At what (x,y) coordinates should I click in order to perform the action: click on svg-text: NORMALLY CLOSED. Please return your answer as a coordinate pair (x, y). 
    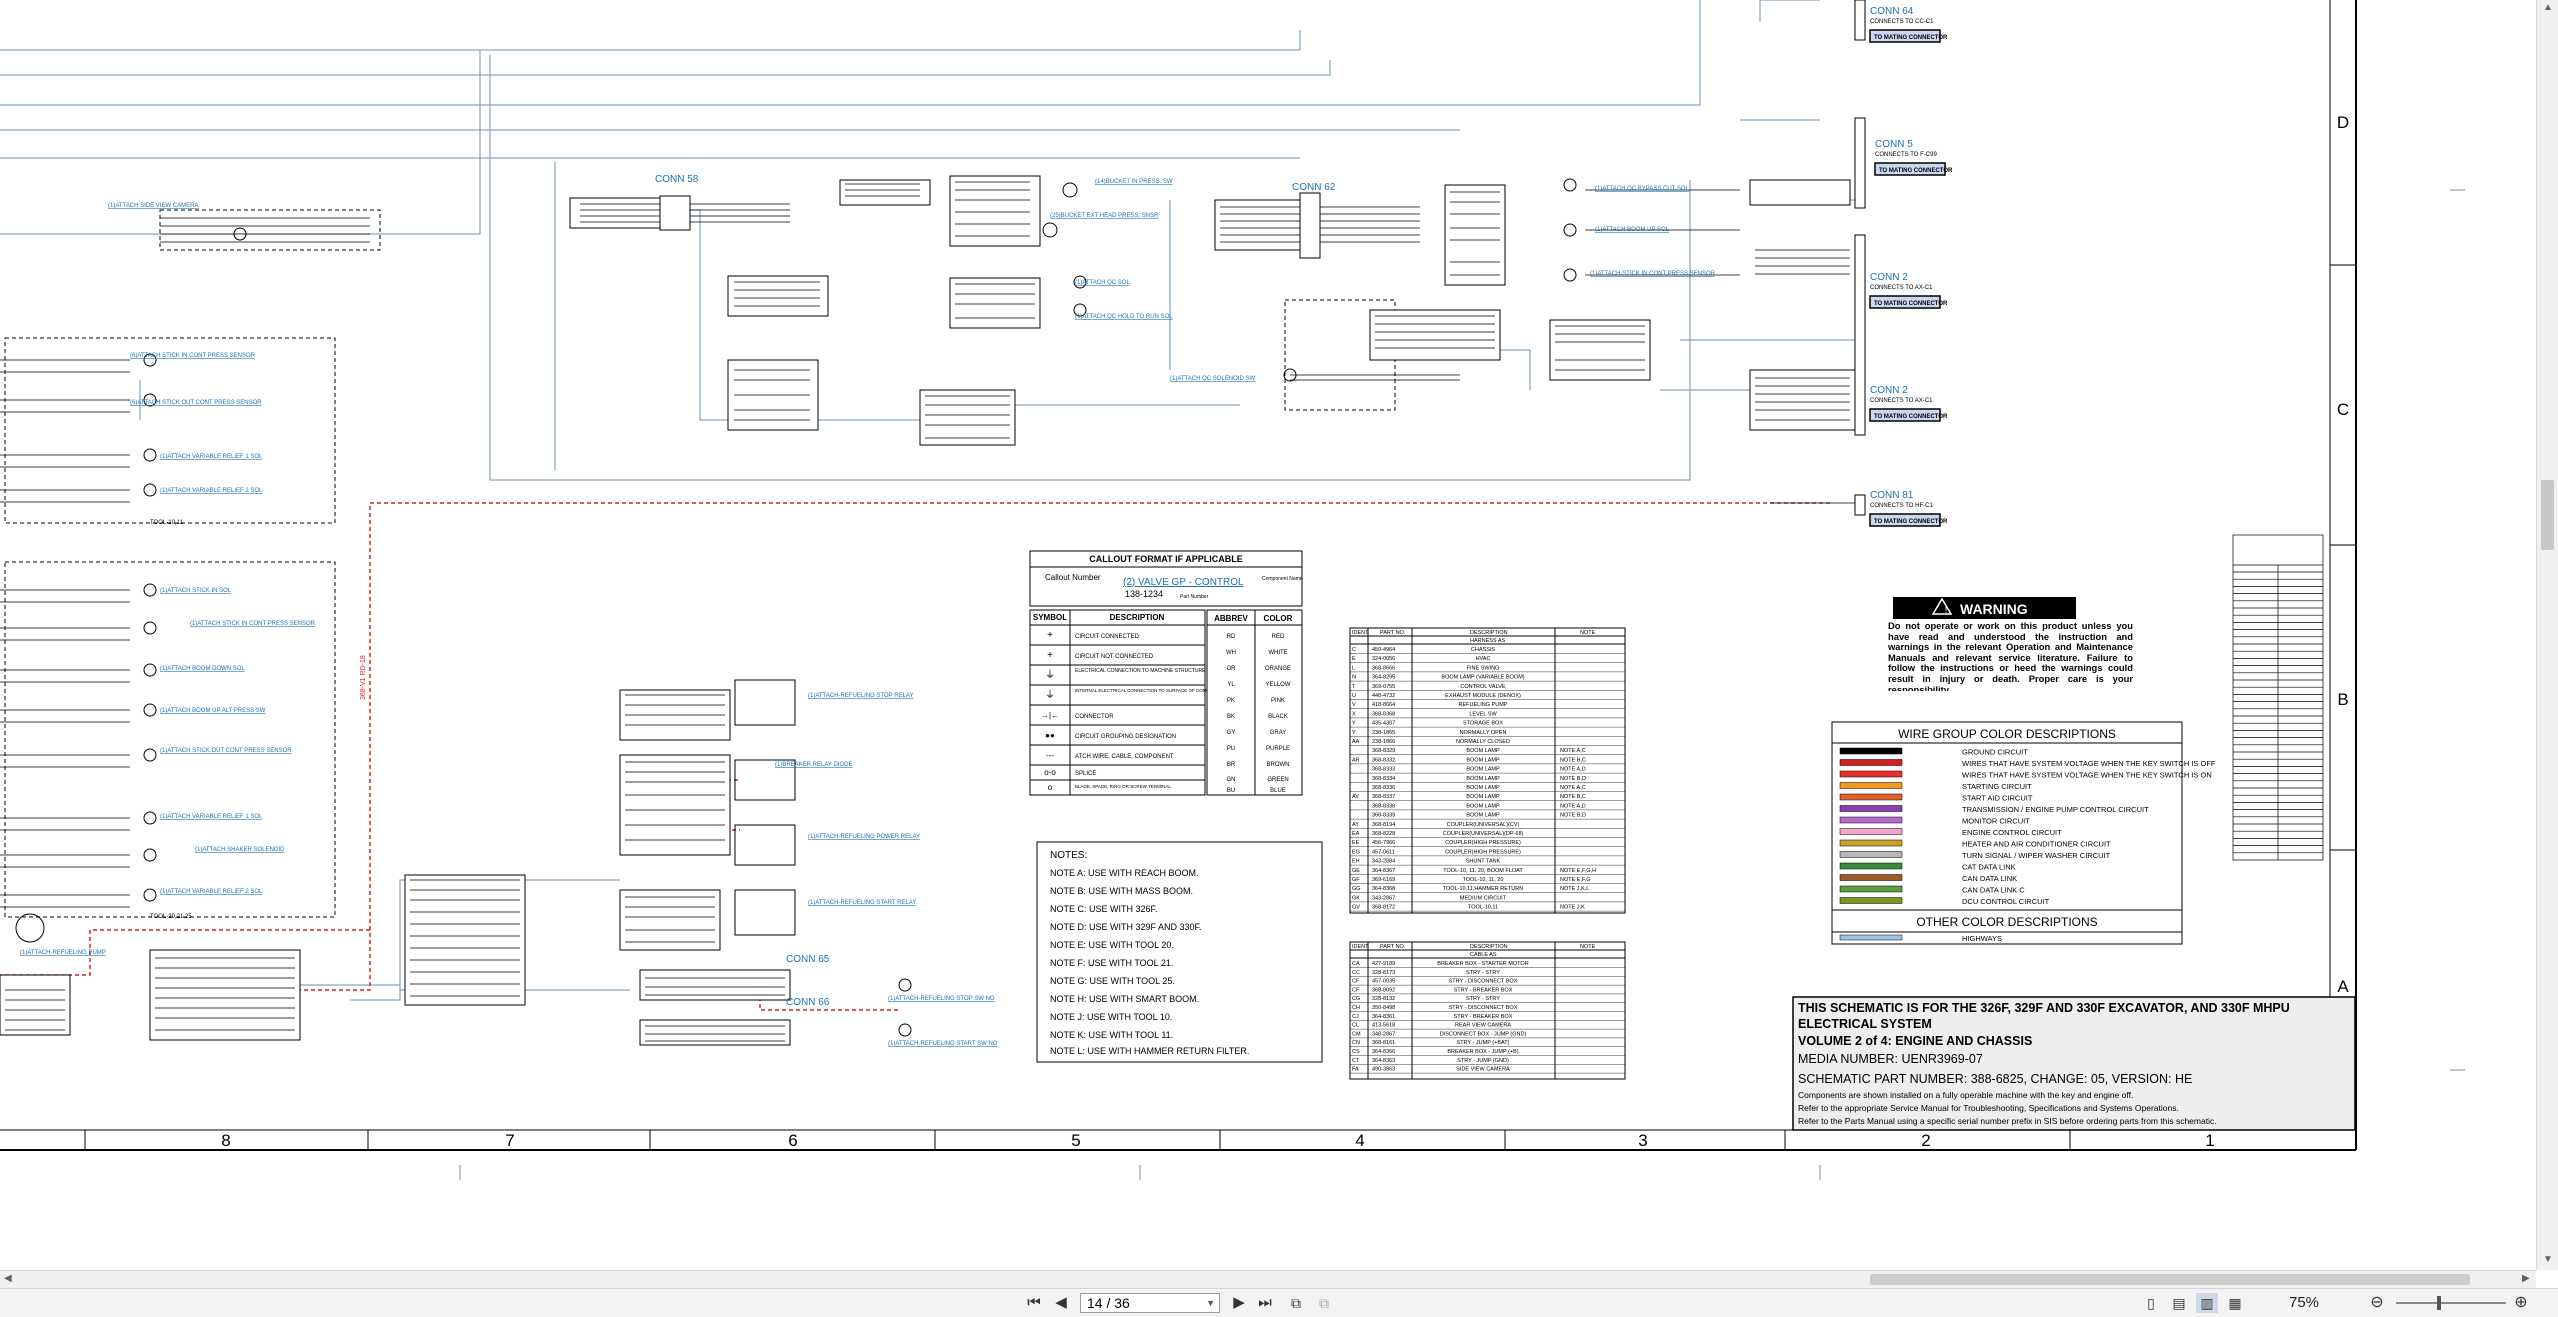
    Looking at the image, I should click on (1483, 742).